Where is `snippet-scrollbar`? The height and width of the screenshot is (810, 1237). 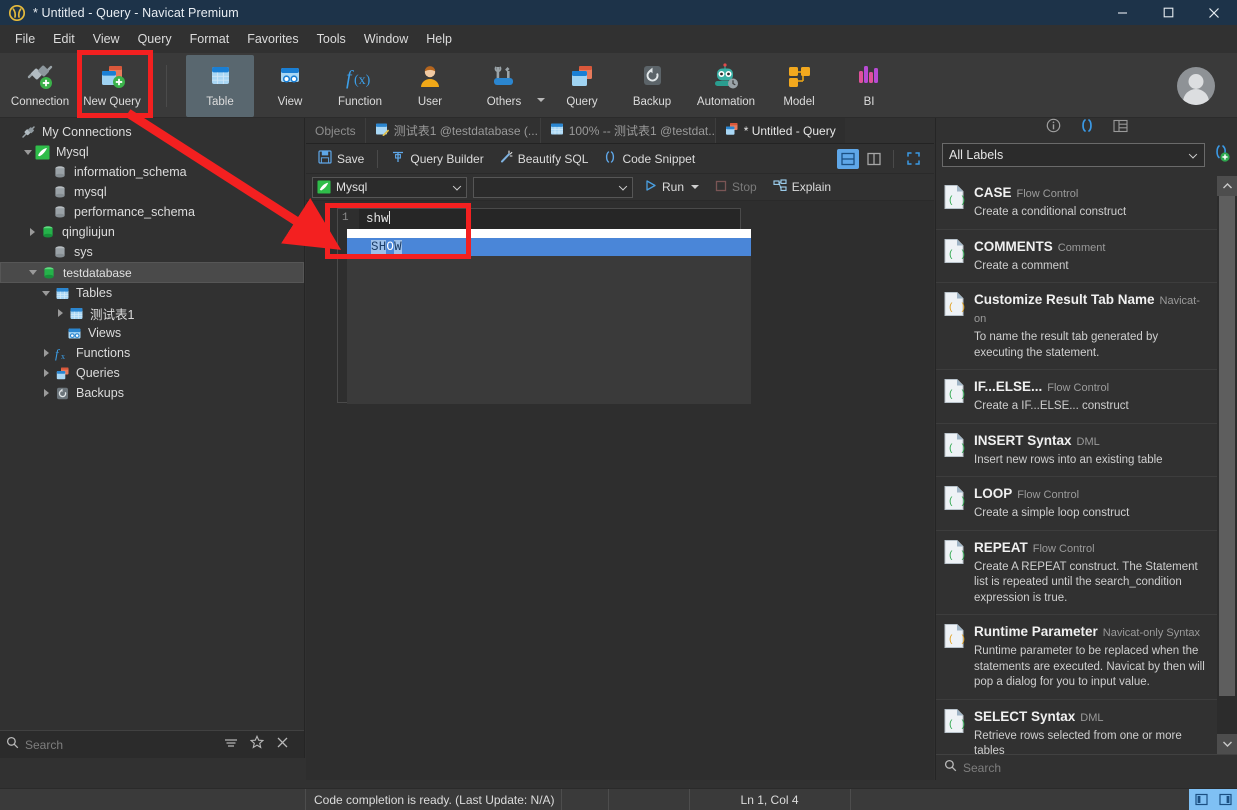 snippet-scrollbar is located at coordinates (1227, 465).